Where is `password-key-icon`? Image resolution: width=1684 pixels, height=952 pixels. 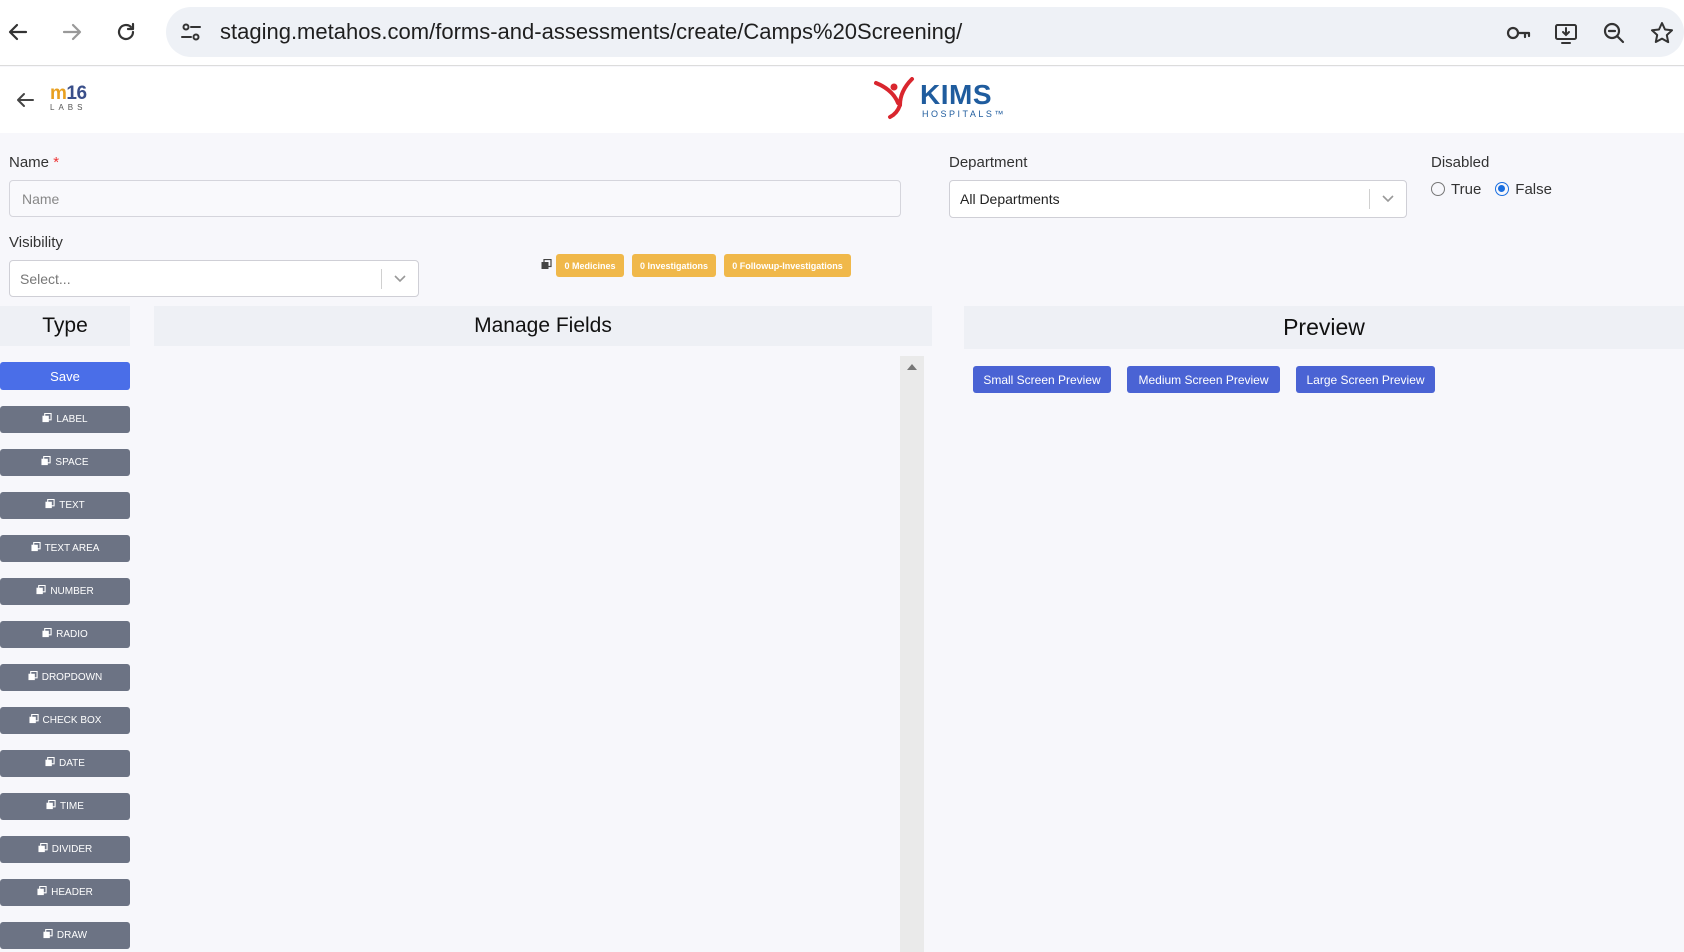 password-key-icon is located at coordinates (1518, 33).